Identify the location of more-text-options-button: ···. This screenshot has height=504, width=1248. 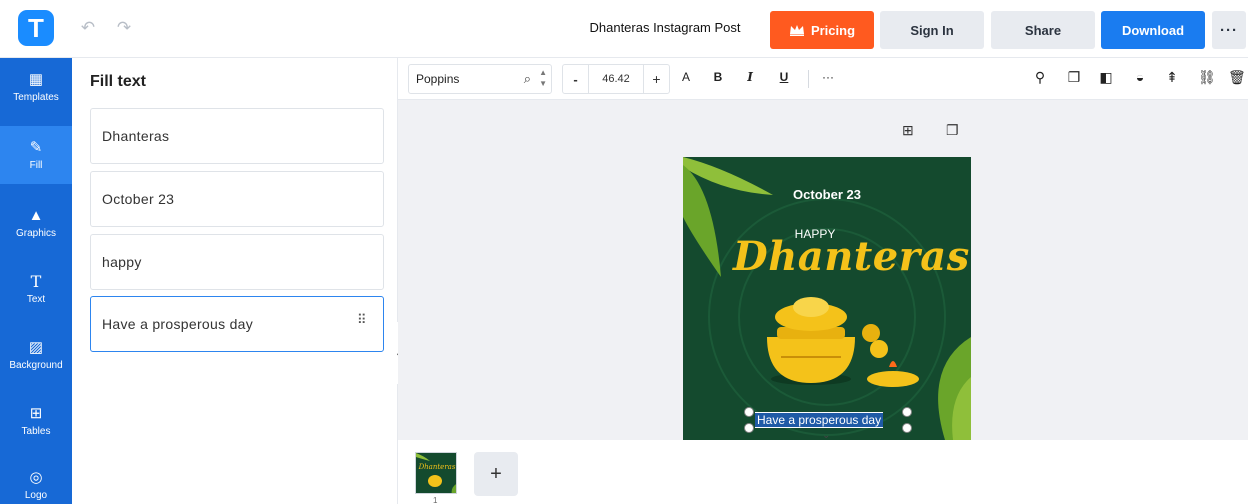
(828, 77).